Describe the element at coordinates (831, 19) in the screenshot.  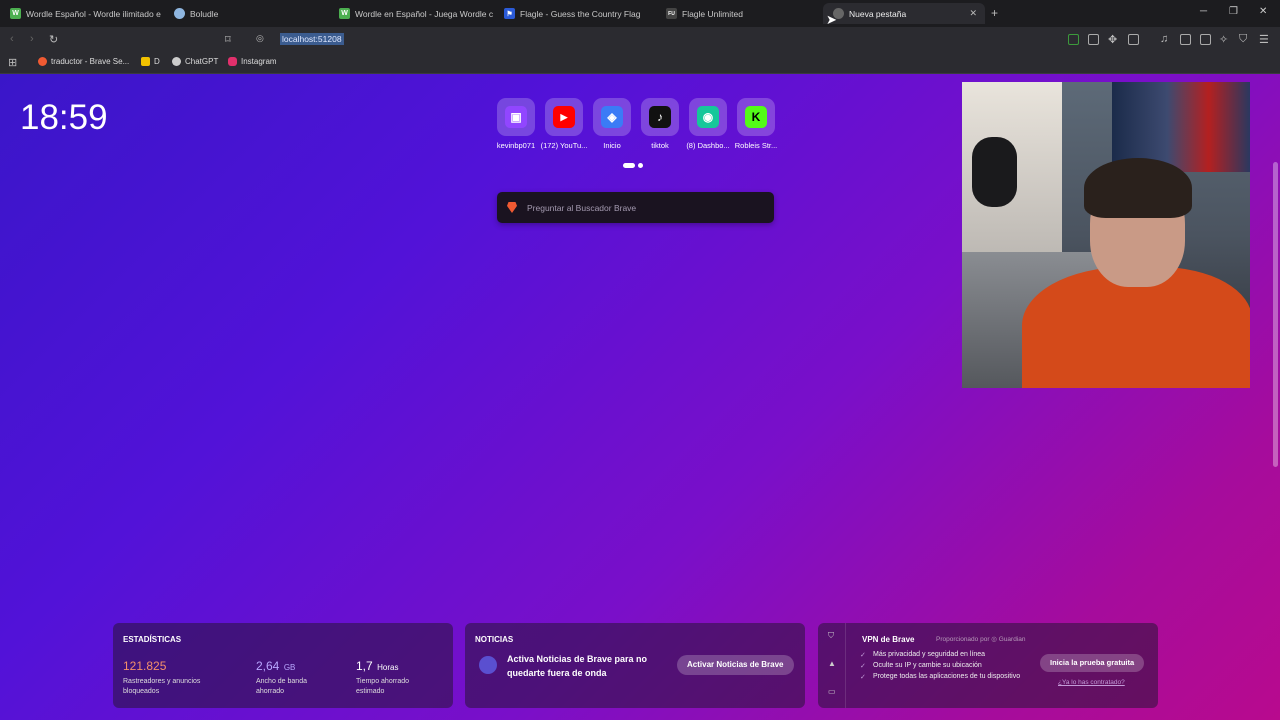
I see `mouse-cursor-icon: ➤` at that location.